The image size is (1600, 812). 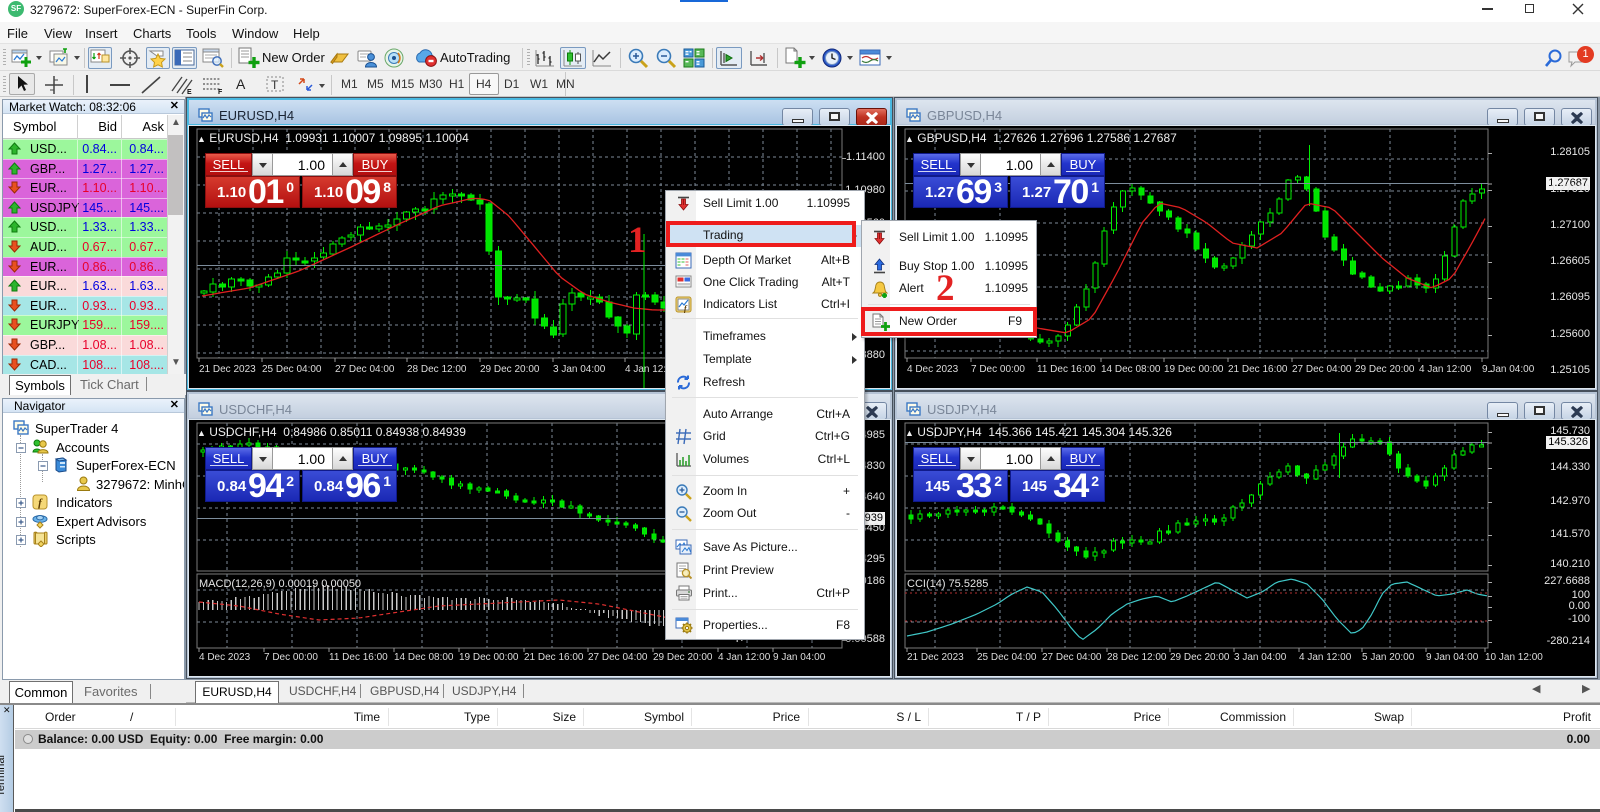 I want to click on svg-text: F, so click(x=220, y=92).